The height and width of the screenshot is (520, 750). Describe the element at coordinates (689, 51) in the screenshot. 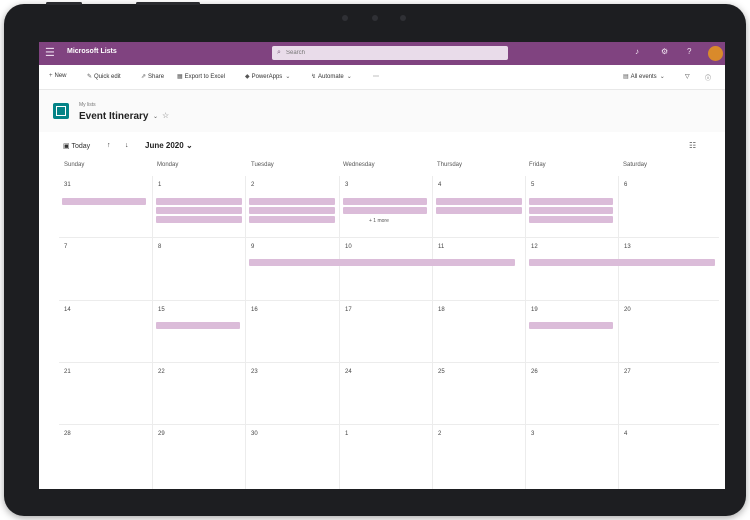

I see `help-icon: ?` at that location.